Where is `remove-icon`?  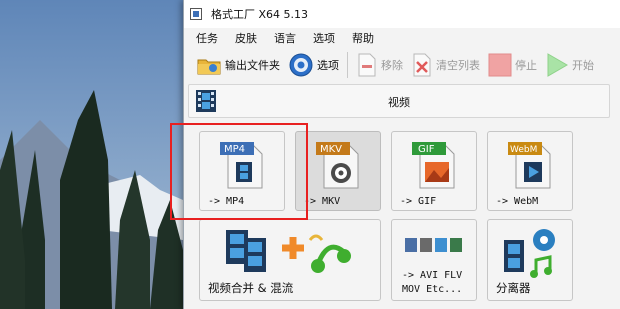 remove-icon is located at coordinates (367, 65).